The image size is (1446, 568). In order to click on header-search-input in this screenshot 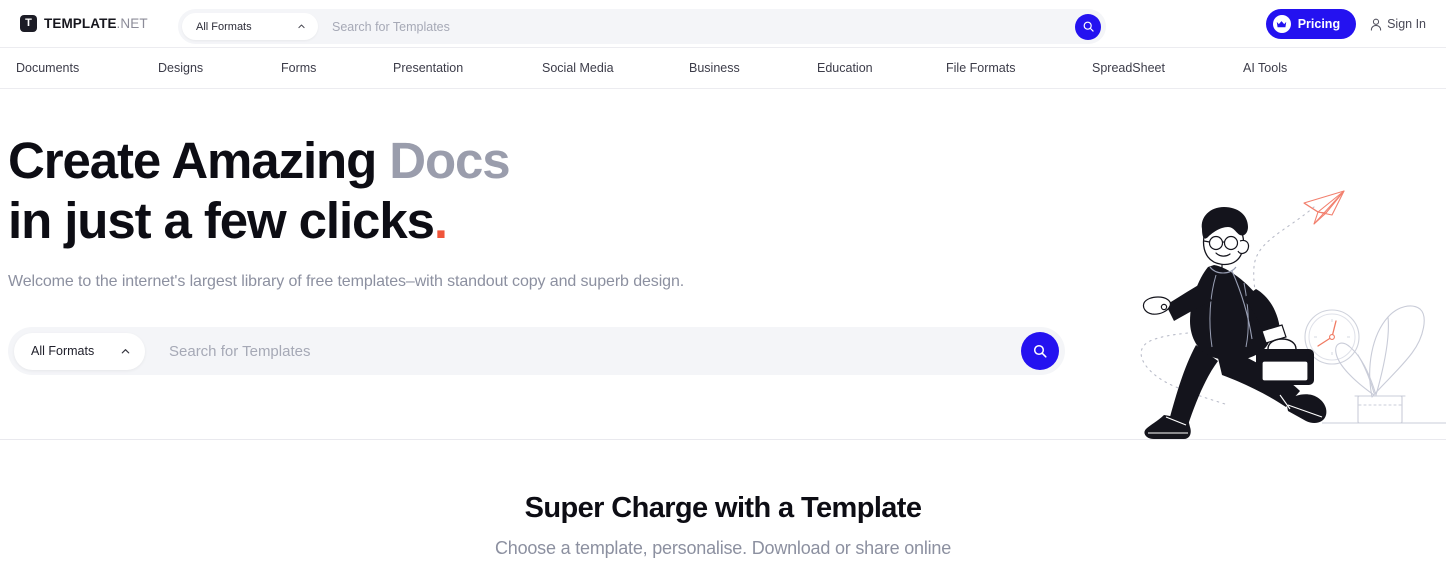, I will do `click(696, 26)`.